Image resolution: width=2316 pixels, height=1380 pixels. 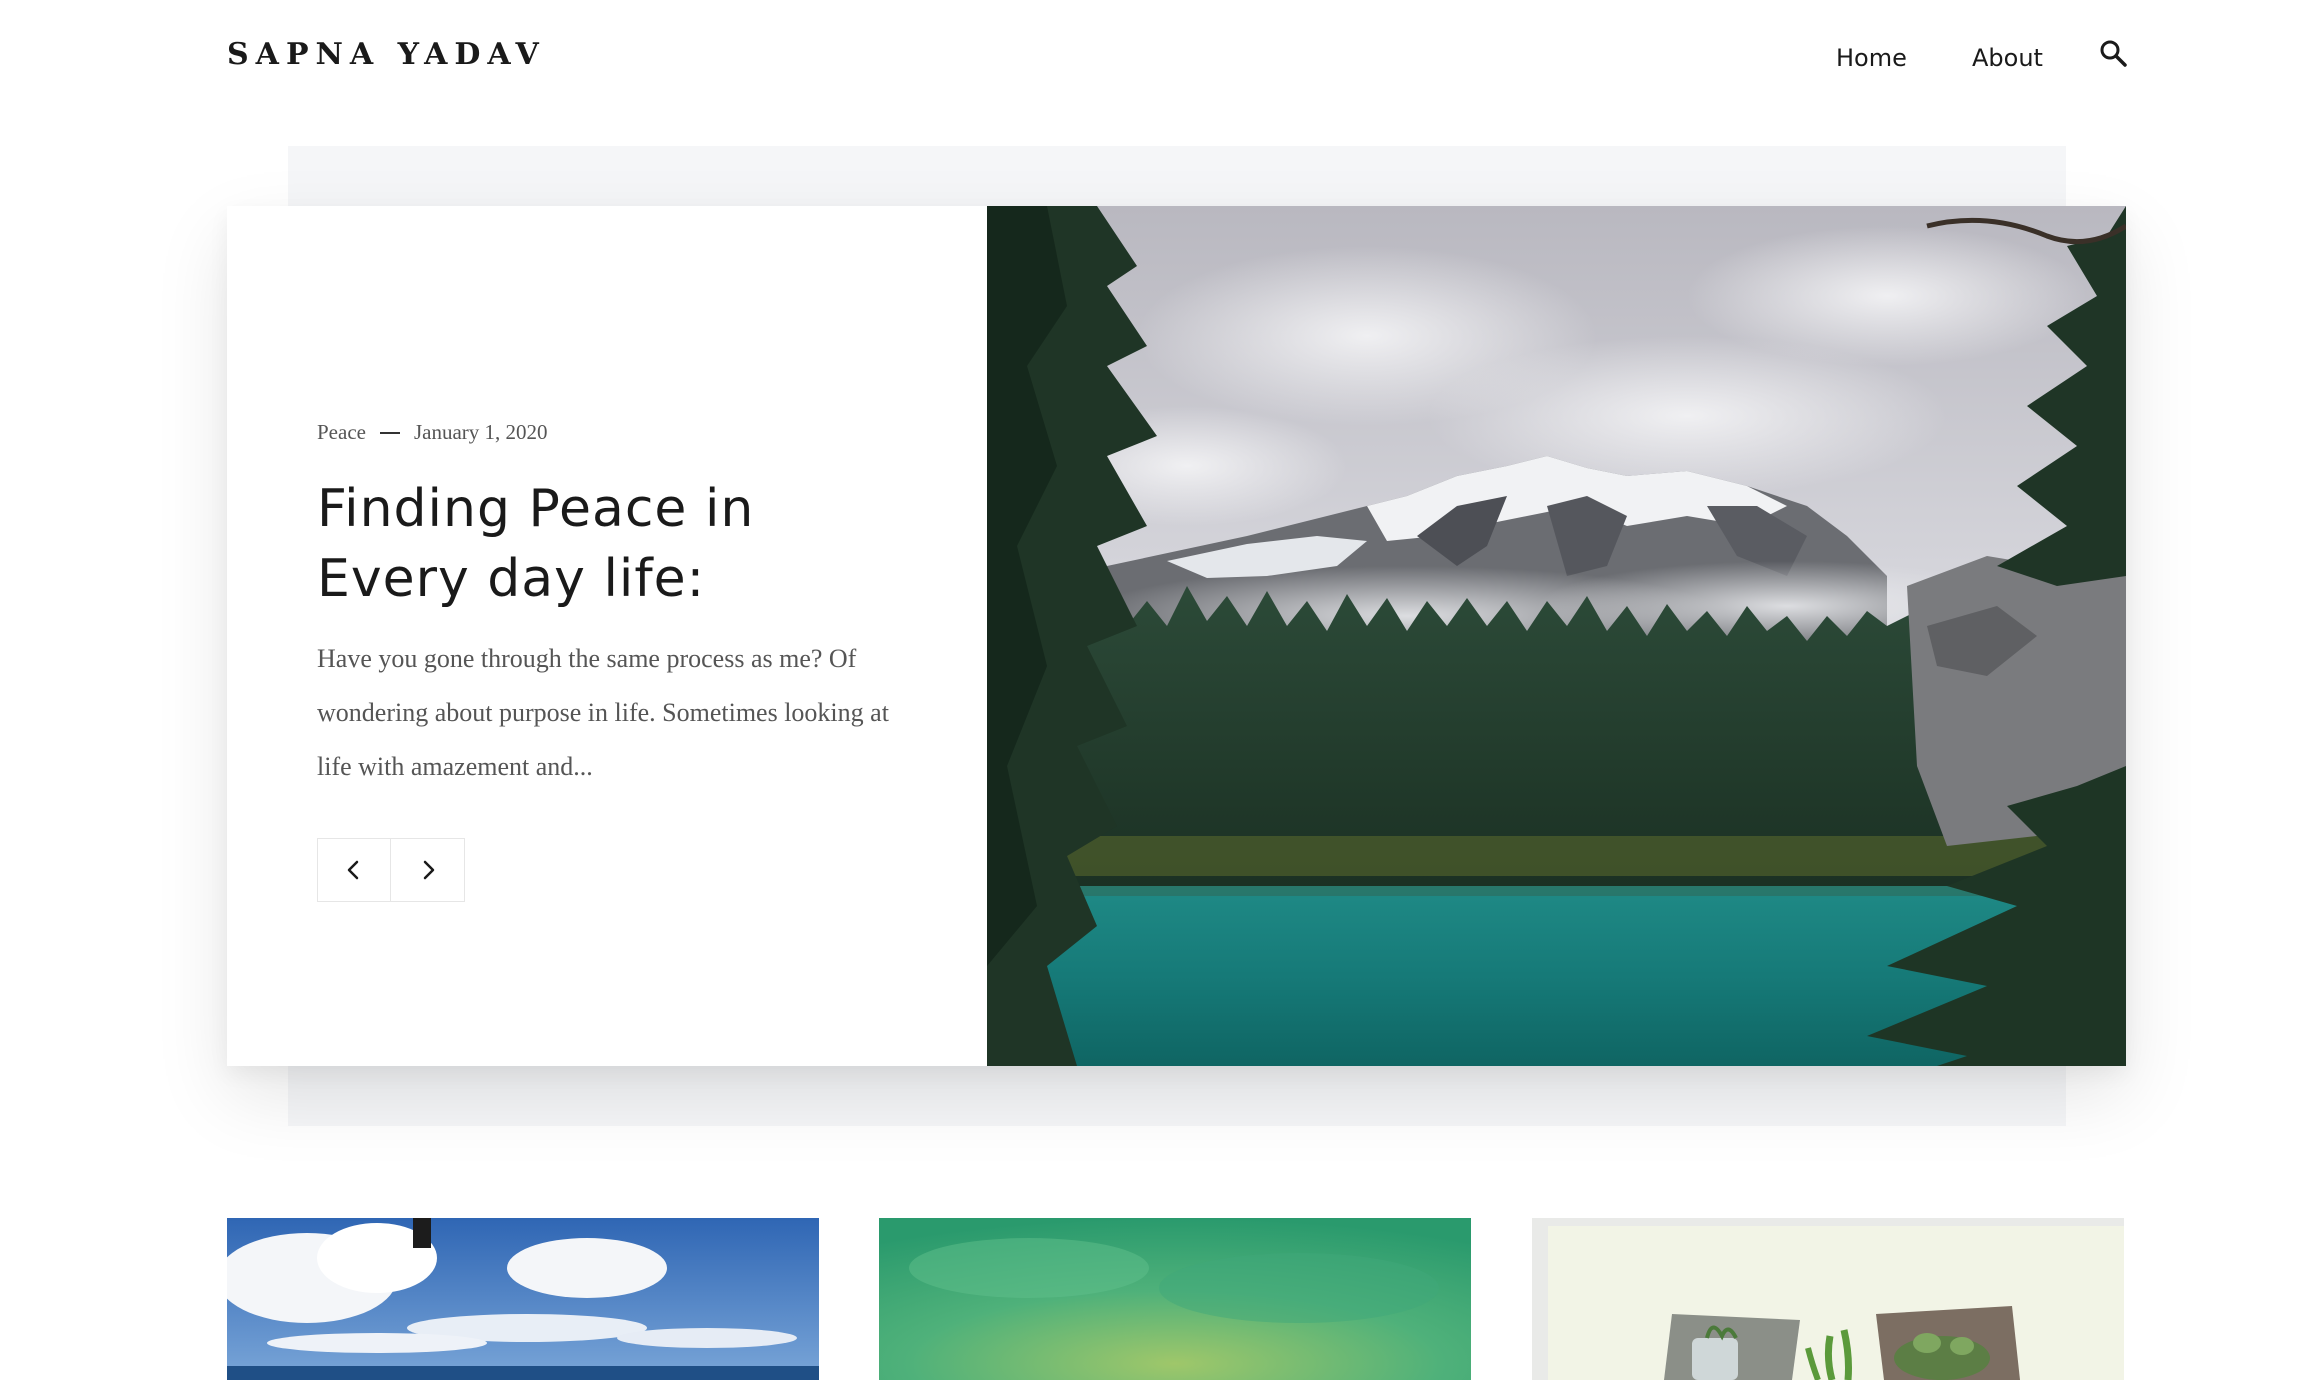 I want to click on post-title: Finding Peace in Every day life:, so click(x=597, y=544).